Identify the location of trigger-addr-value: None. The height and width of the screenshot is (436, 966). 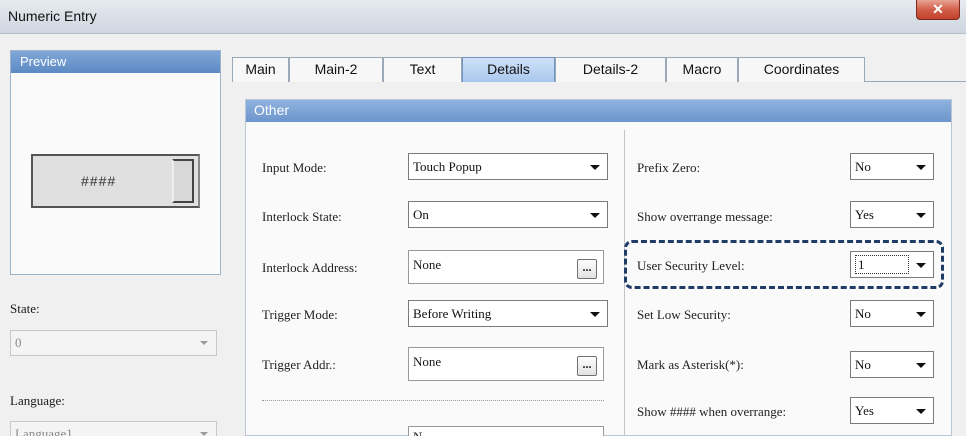
(427, 361).